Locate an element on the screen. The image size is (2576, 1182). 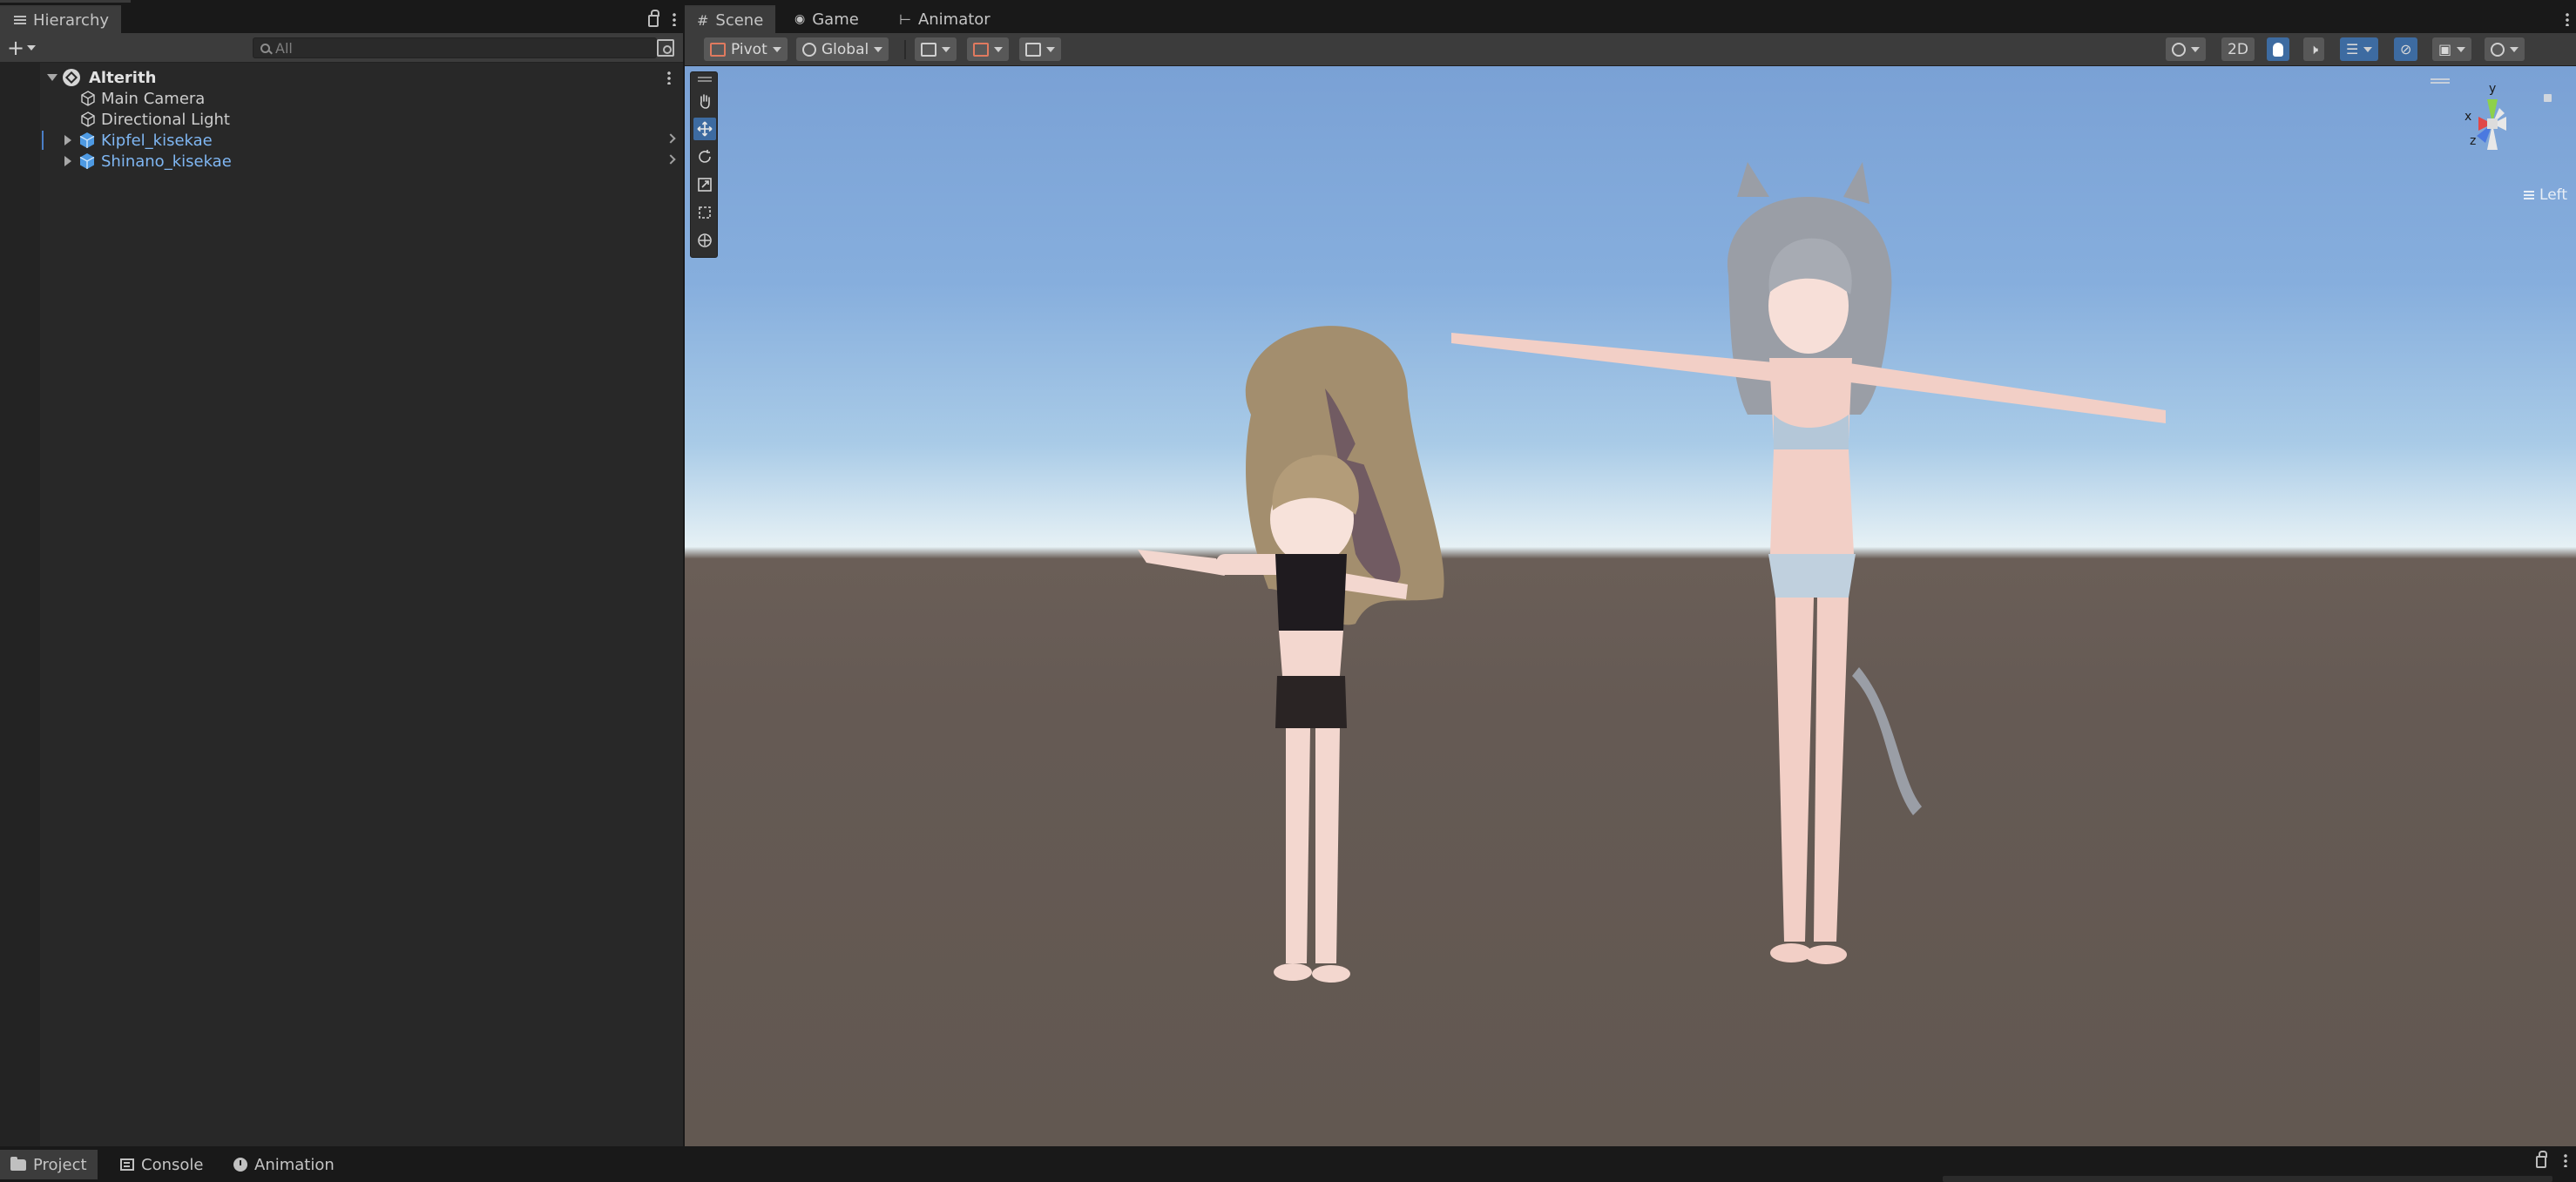
orientation-gizmo: y x z is located at coordinates (2498, 134).